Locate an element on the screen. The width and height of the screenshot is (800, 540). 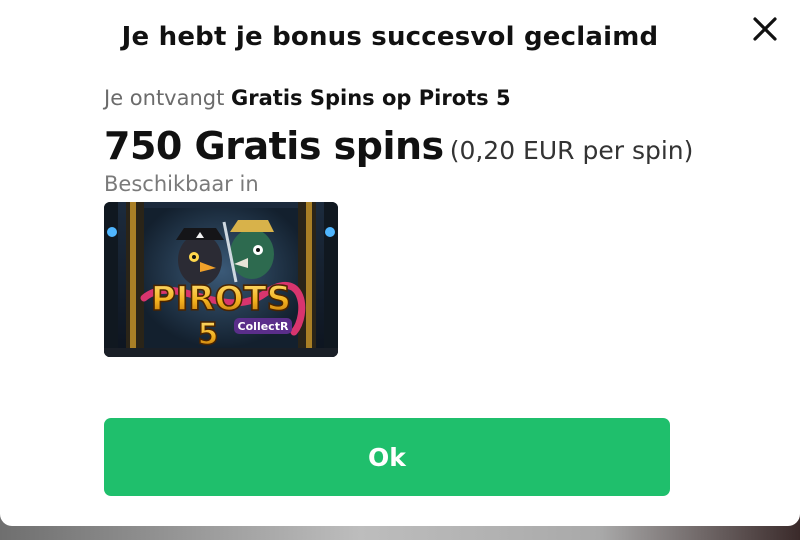
ok-button-label: Ok is located at coordinates (387, 457).